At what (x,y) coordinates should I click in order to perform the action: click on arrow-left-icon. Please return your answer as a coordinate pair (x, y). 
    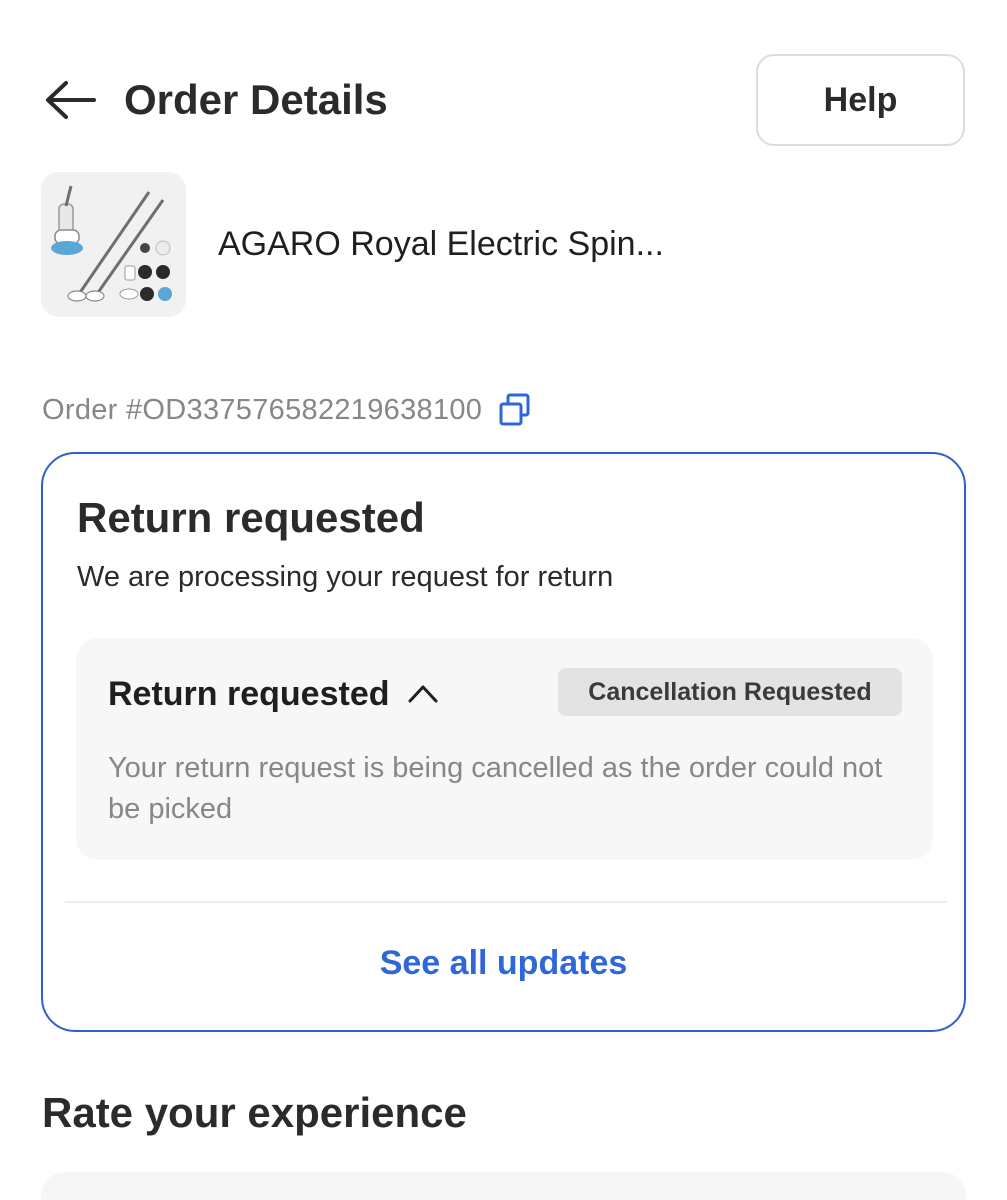
    Looking at the image, I should click on (71, 100).